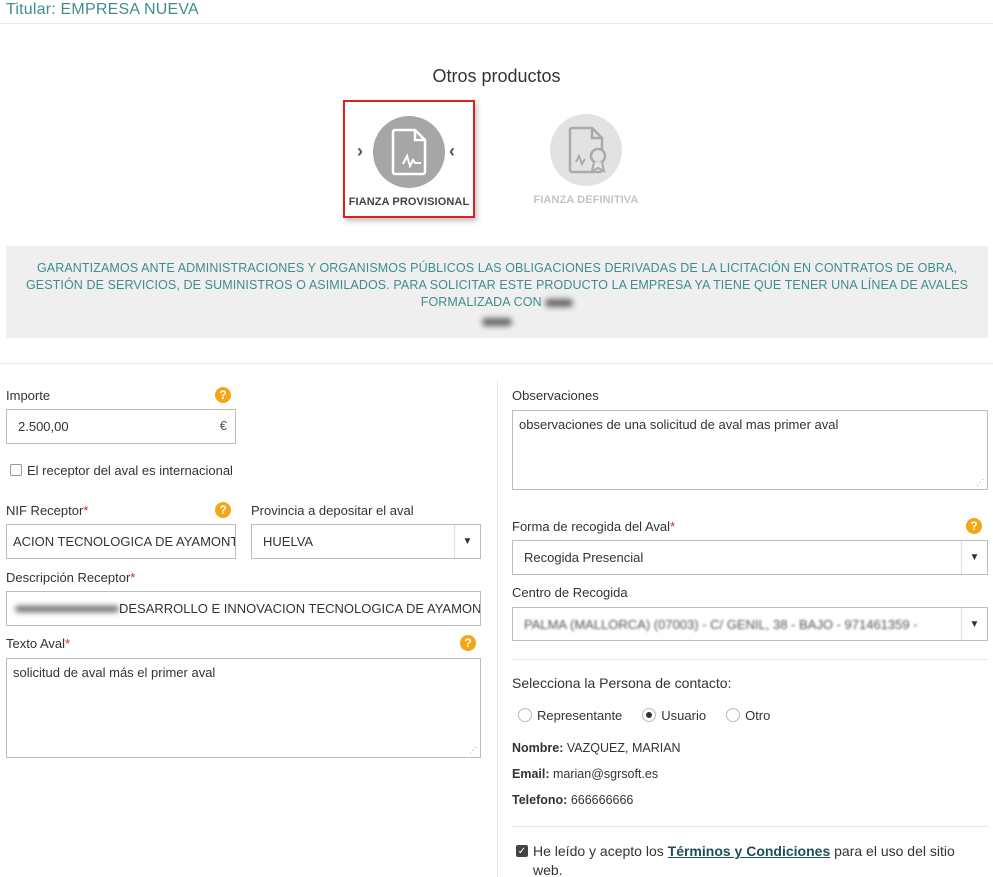  I want to click on product-fianza-provisional: › ‹ FIANZA PROVISIONAL, so click(409, 159).